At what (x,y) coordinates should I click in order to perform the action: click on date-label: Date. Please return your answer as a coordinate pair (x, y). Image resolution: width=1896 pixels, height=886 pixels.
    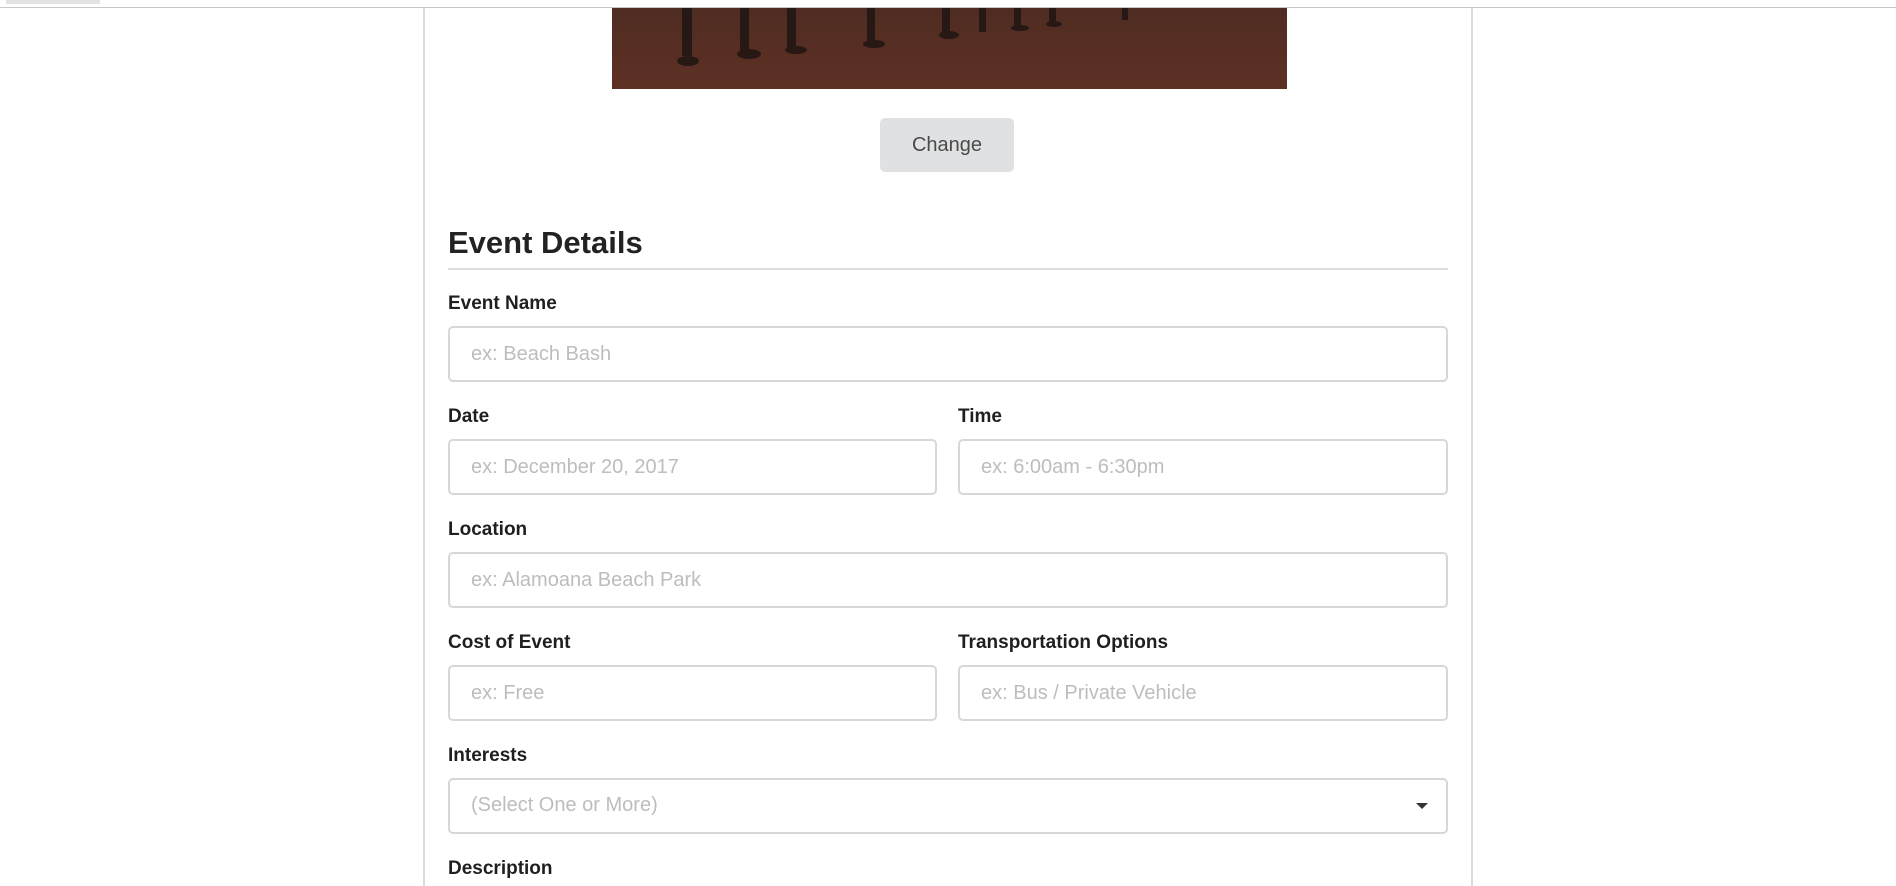
    Looking at the image, I should click on (469, 416).